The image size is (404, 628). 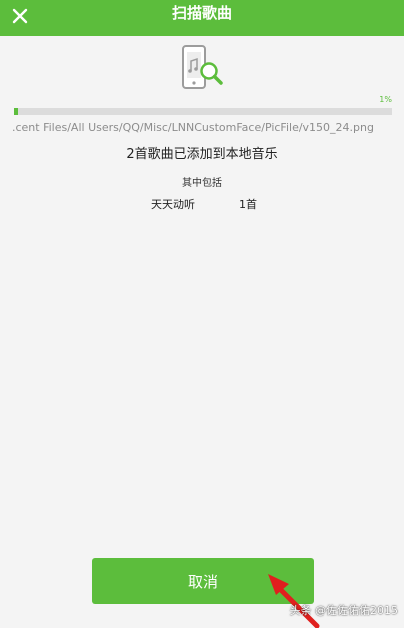 What do you see at coordinates (385, 99) in the screenshot?
I see `progress-percentage: 1%` at bounding box center [385, 99].